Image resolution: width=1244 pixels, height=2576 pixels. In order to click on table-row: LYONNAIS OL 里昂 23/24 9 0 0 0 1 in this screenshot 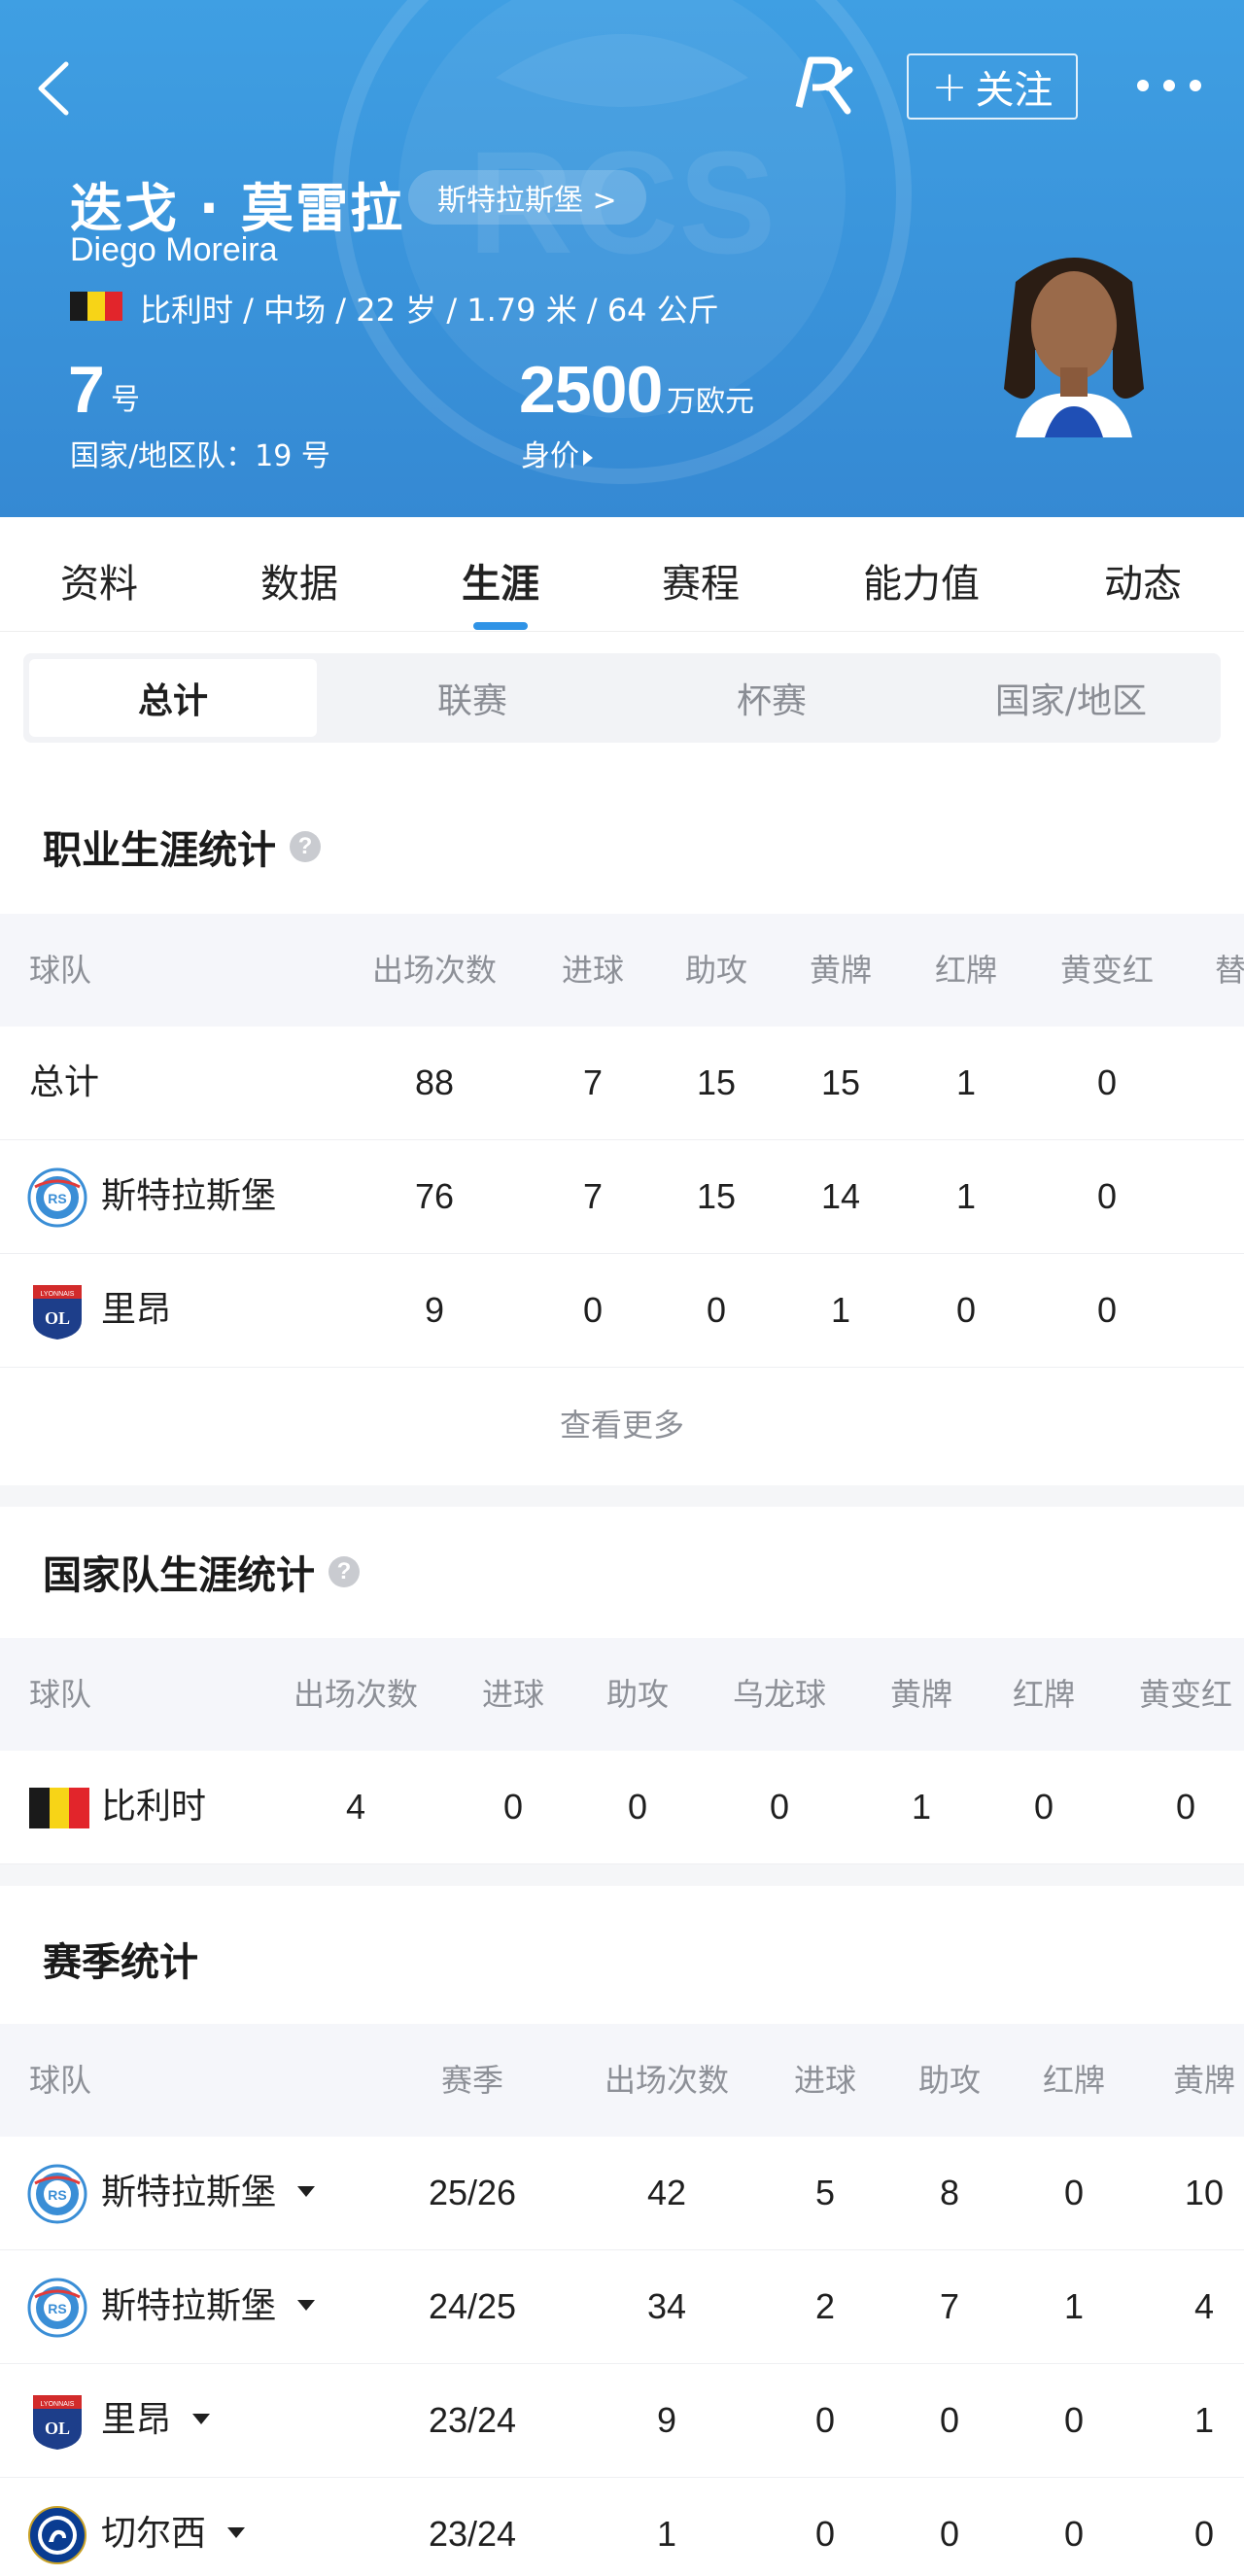, I will do `click(622, 2421)`.